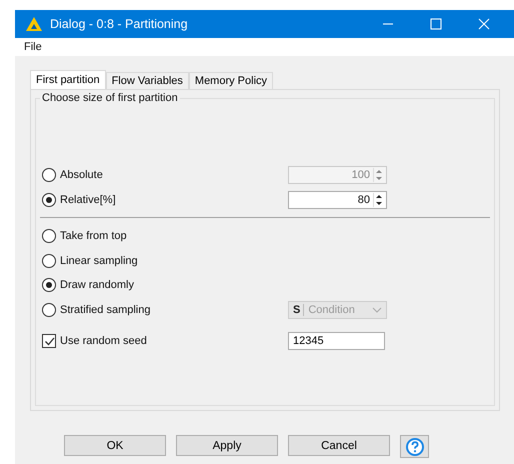 Image resolution: width=514 pixels, height=464 pixels. Describe the element at coordinates (82, 175) in the screenshot. I see `option-label: Absolute` at that location.